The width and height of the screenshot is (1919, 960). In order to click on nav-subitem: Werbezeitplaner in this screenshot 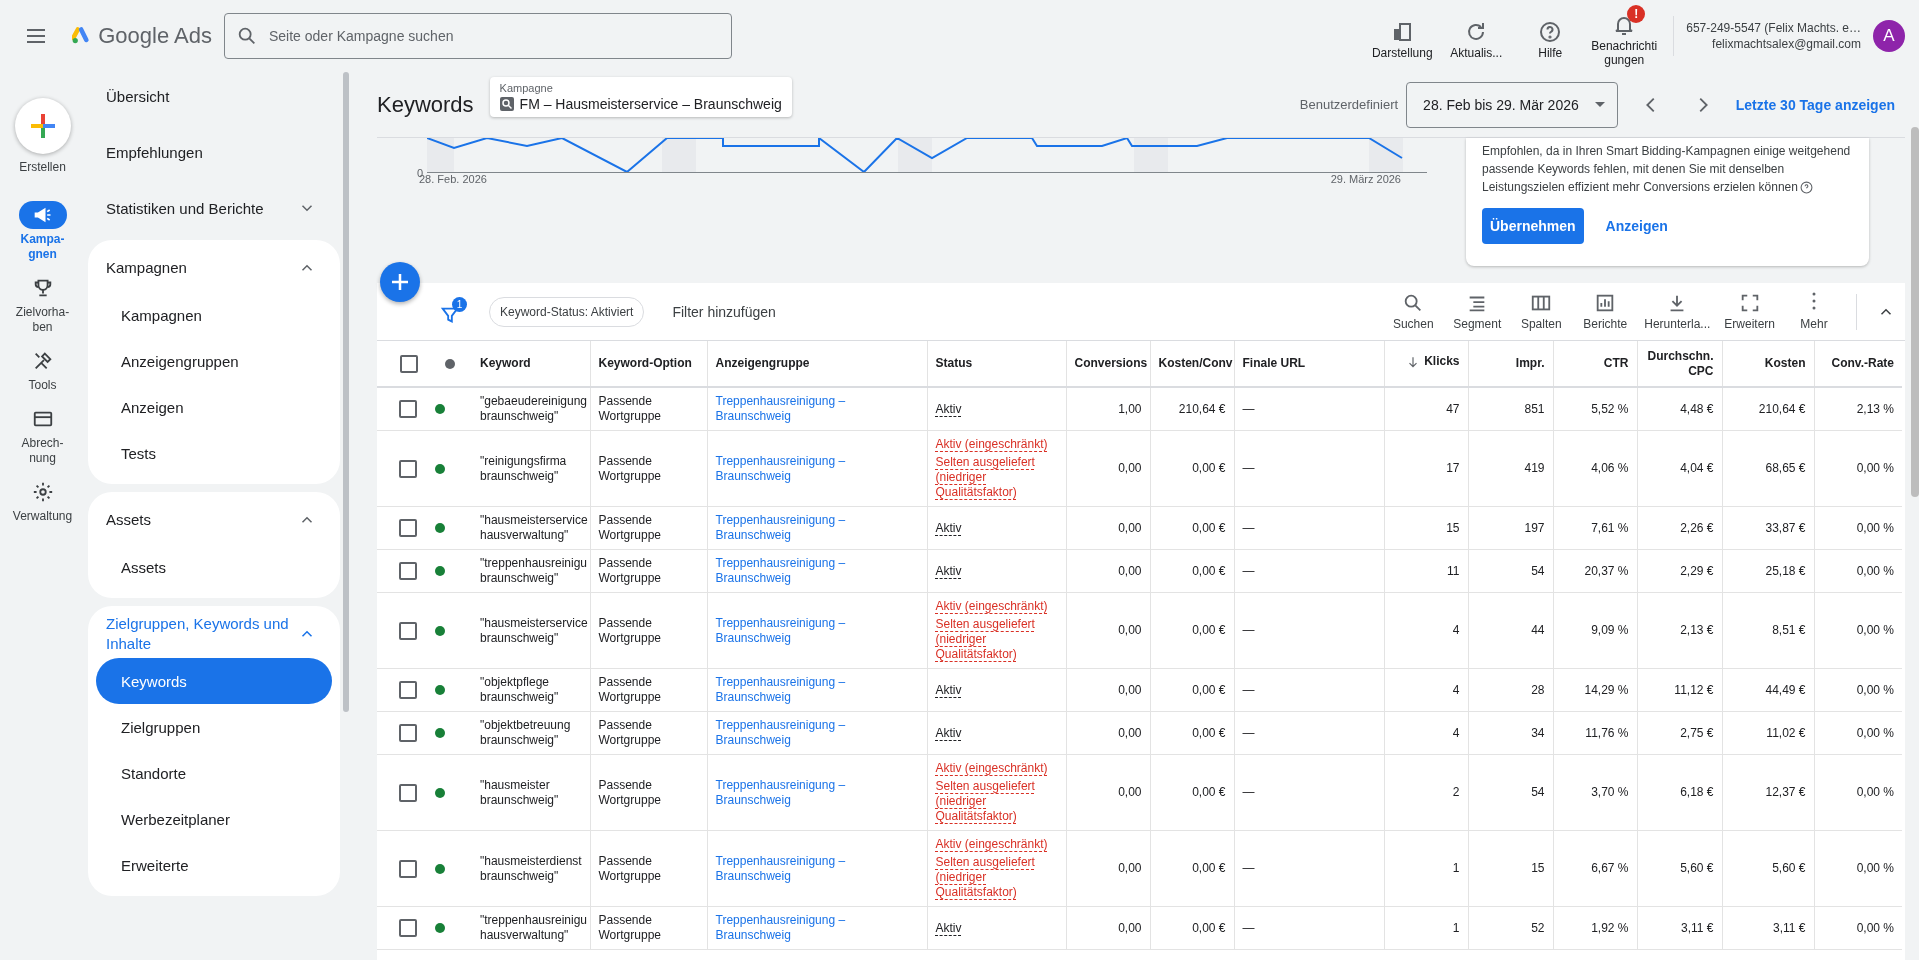, I will do `click(214, 819)`.